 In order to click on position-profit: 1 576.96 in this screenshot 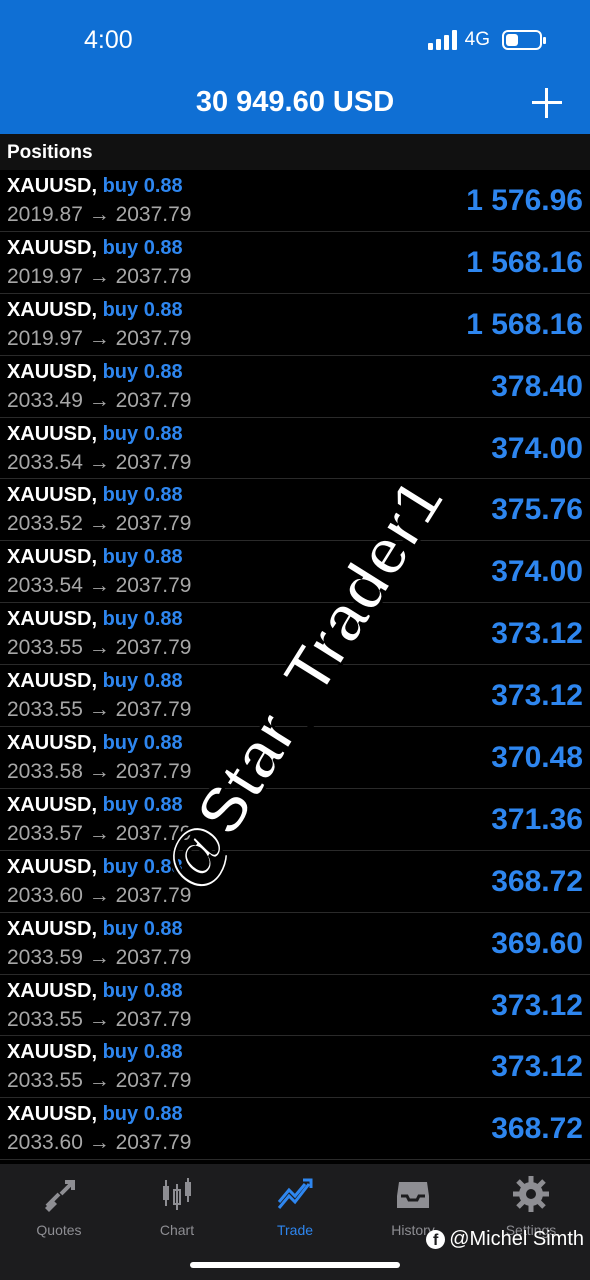, I will do `click(524, 200)`.